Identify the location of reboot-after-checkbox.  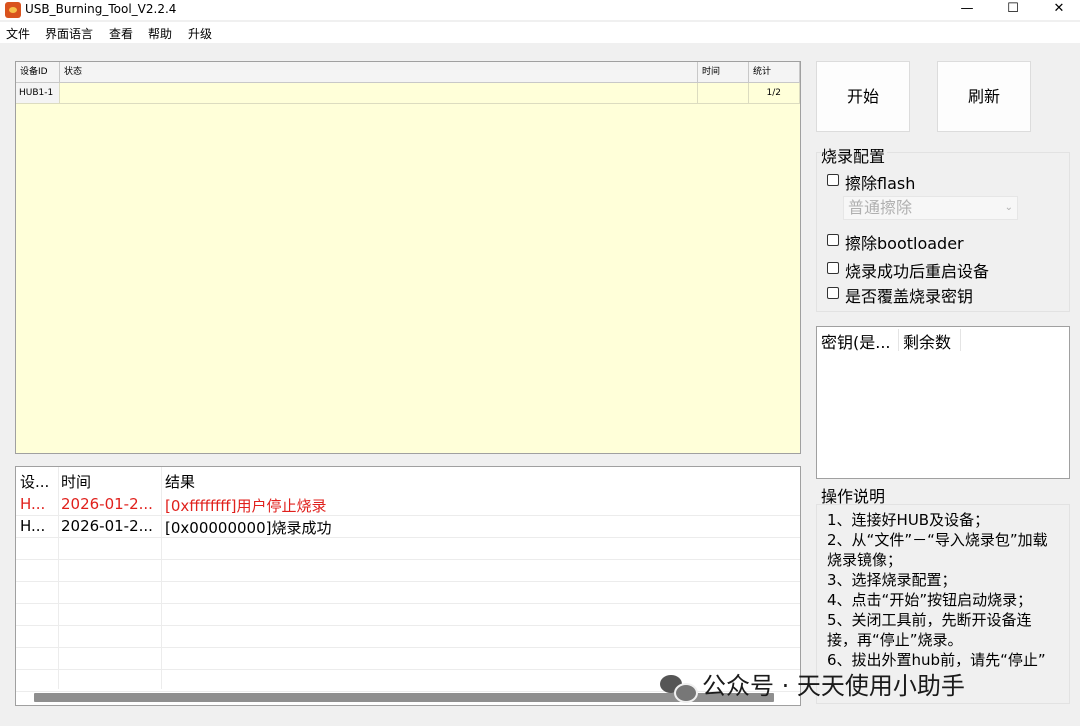
(833, 268).